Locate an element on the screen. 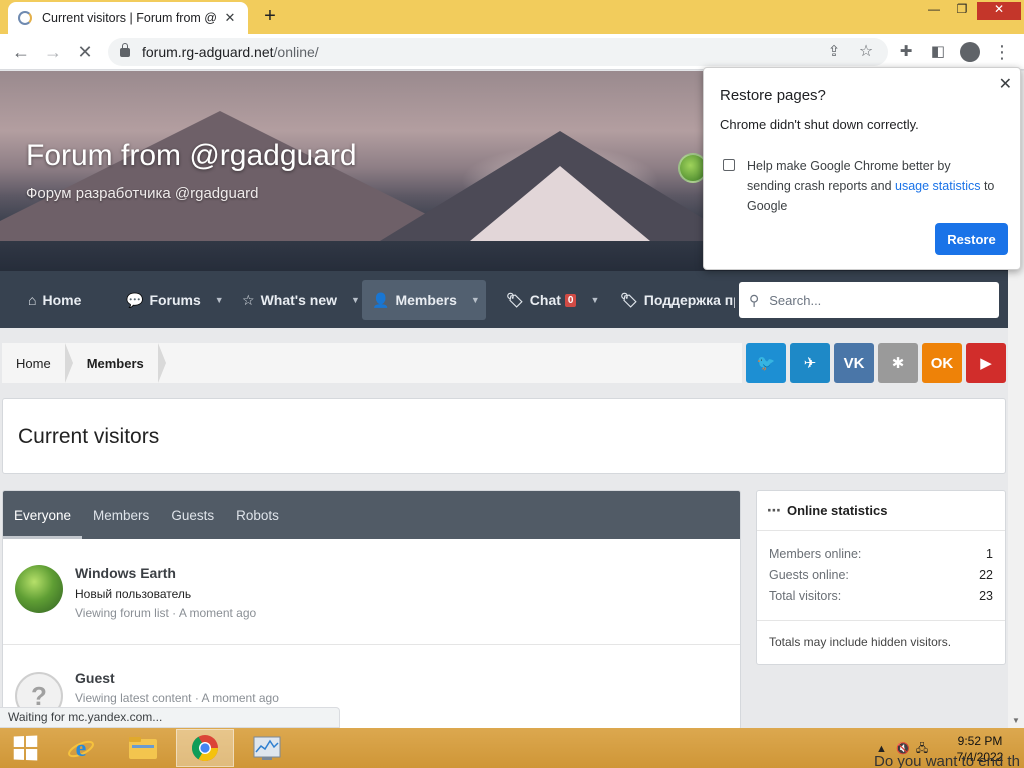 This screenshot has height=768, width=1024. breadcrumb: Home Members is located at coordinates (372, 363).